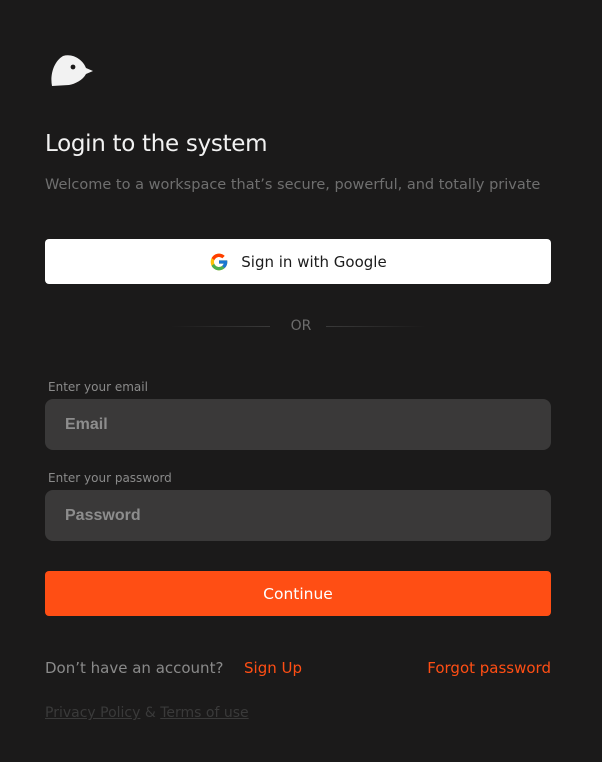  Describe the element at coordinates (72, 70) in the screenshot. I see `bird-logo-icon` at that location.